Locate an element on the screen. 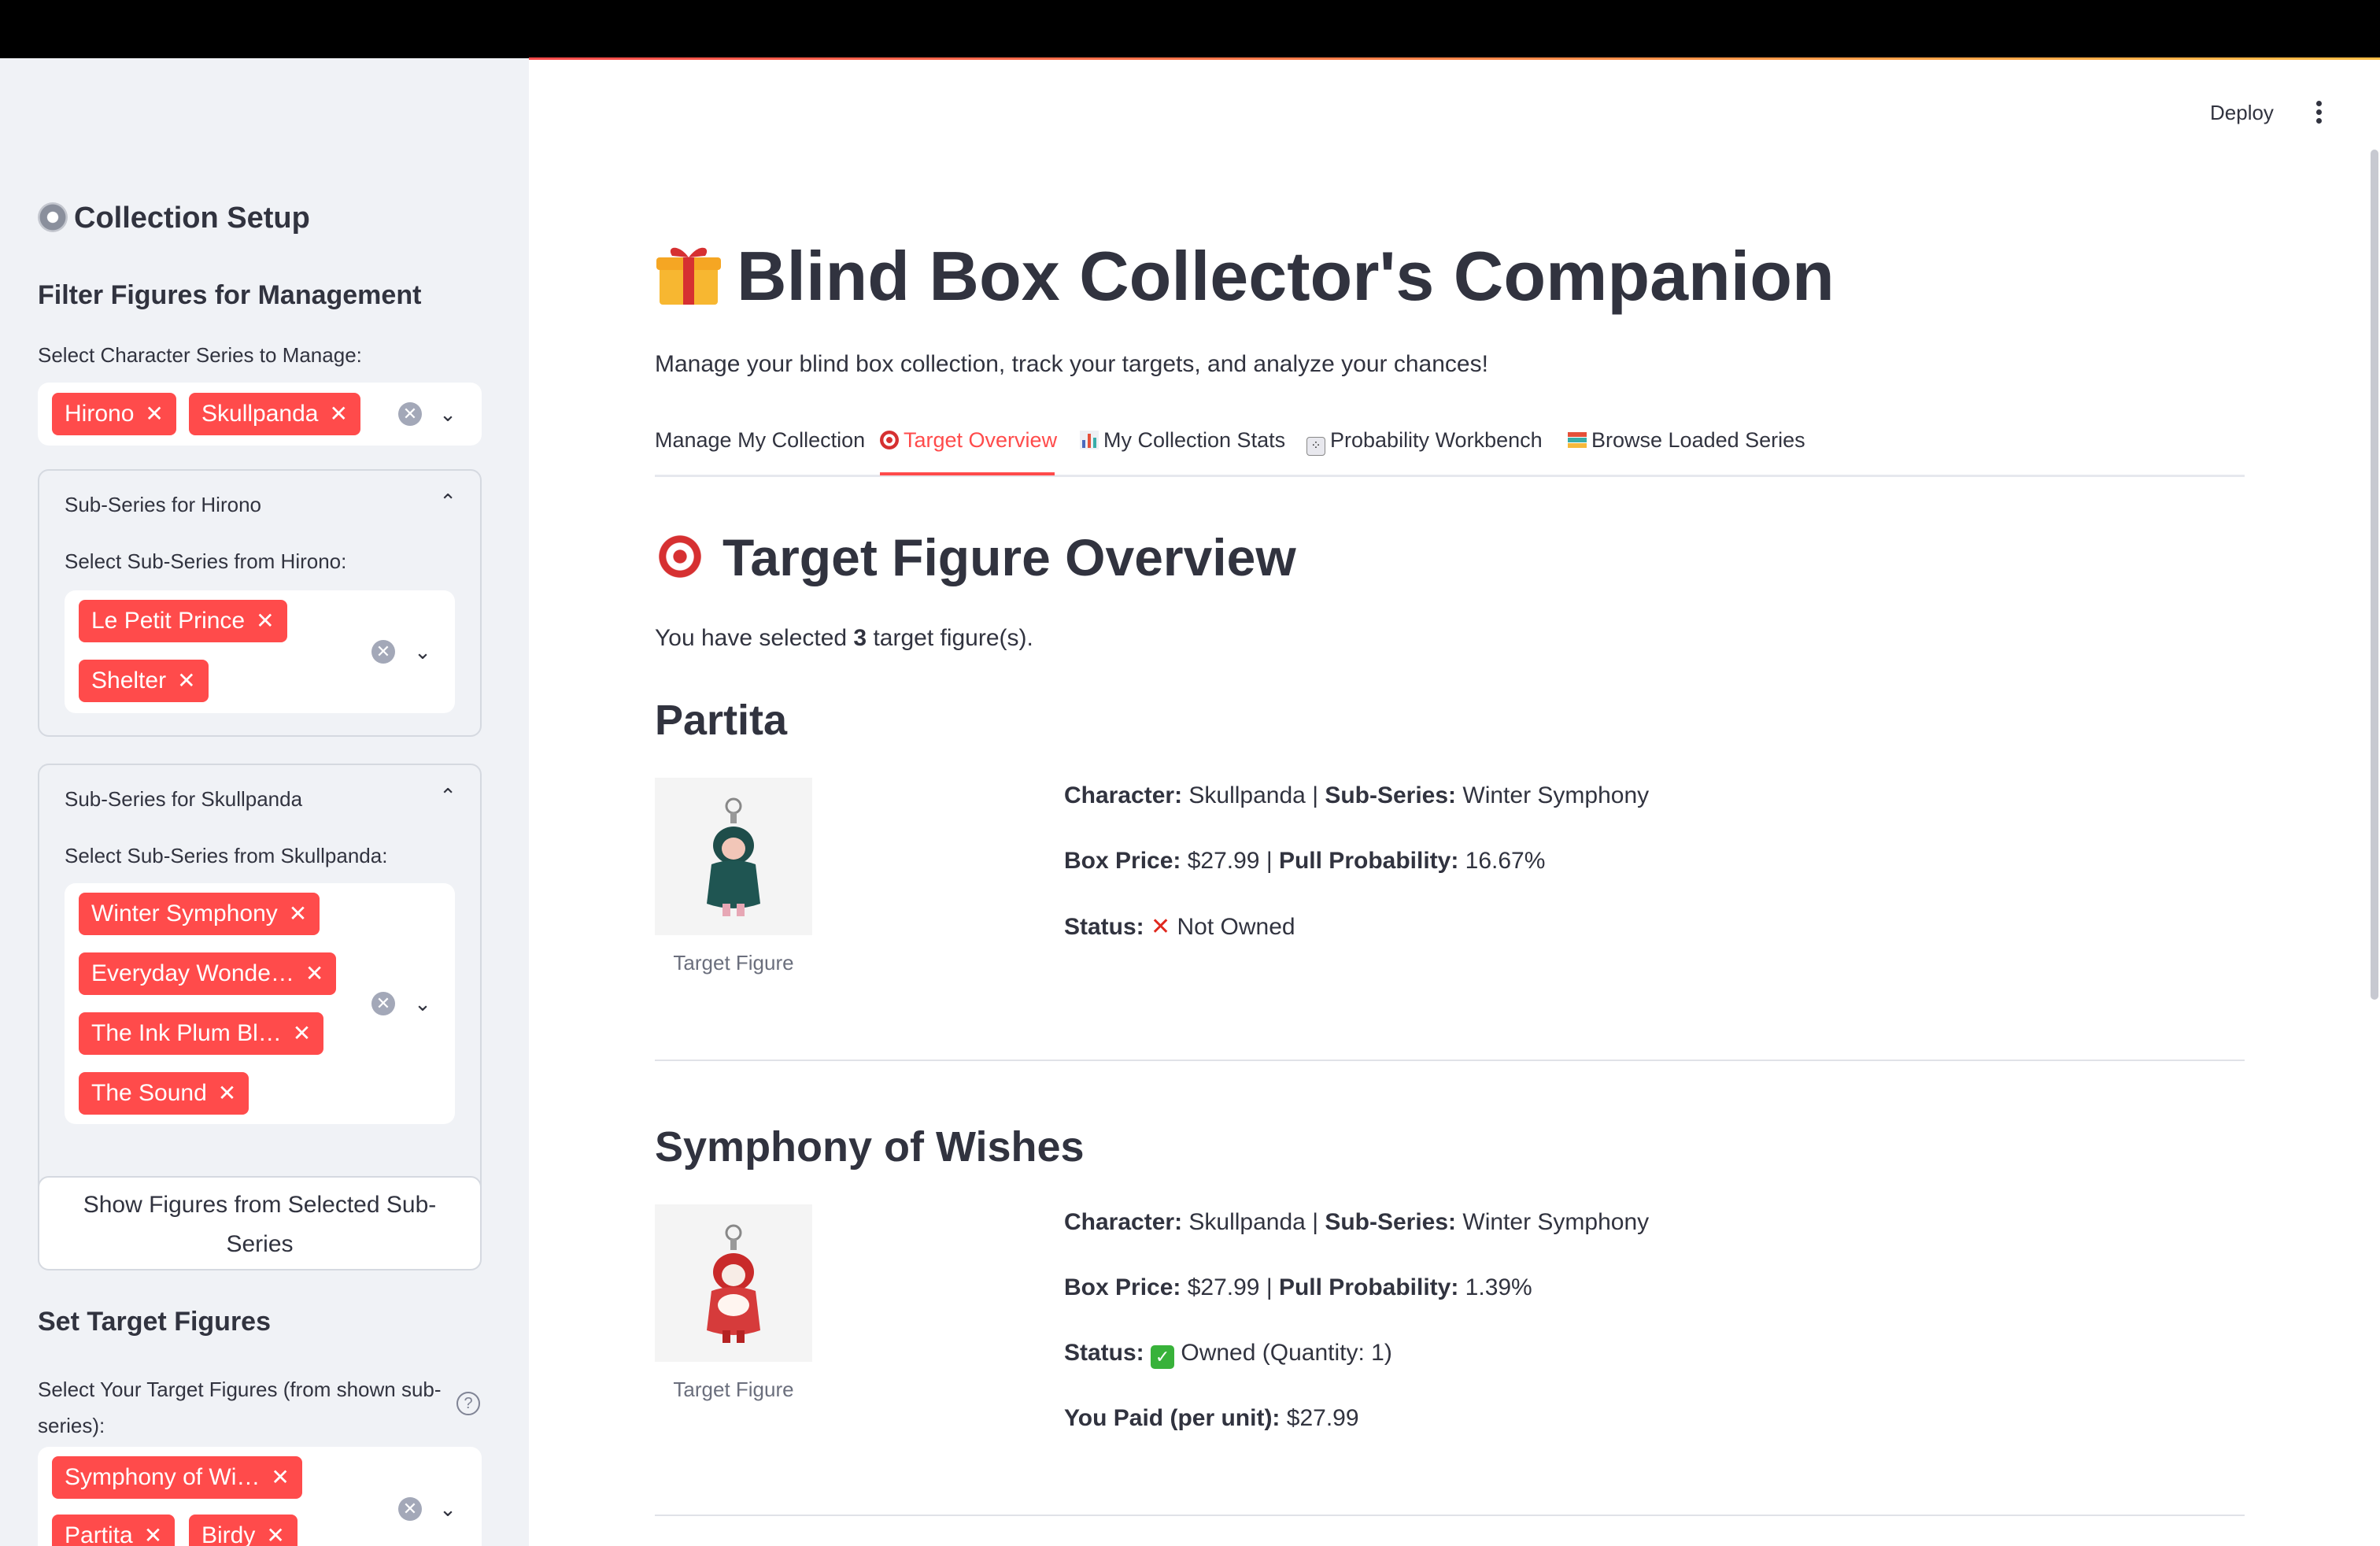 The width and height of the screenshot is (2380, 1546). main-menu-icon is located at coordinates (2318, 114).